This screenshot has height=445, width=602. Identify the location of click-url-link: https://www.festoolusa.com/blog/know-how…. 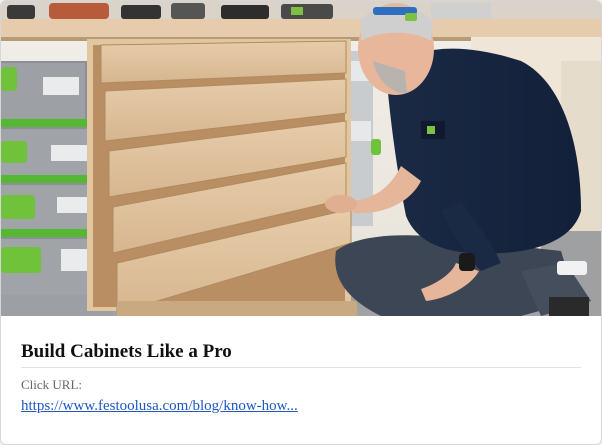
(159, 406).